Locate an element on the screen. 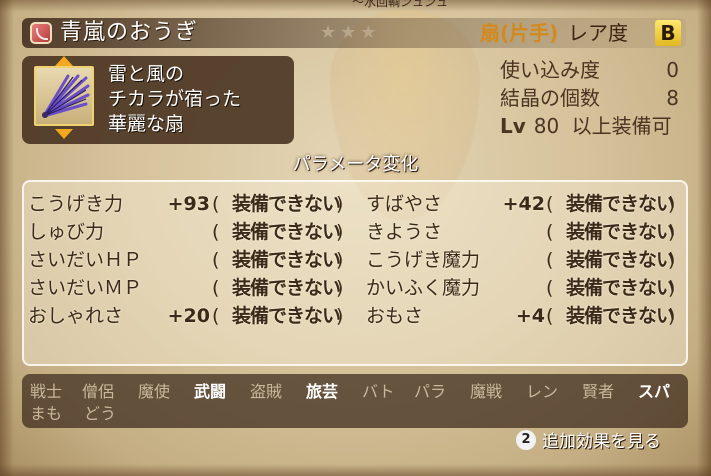  param-label: こうげき魔力 is located at coordinates (423, 260).